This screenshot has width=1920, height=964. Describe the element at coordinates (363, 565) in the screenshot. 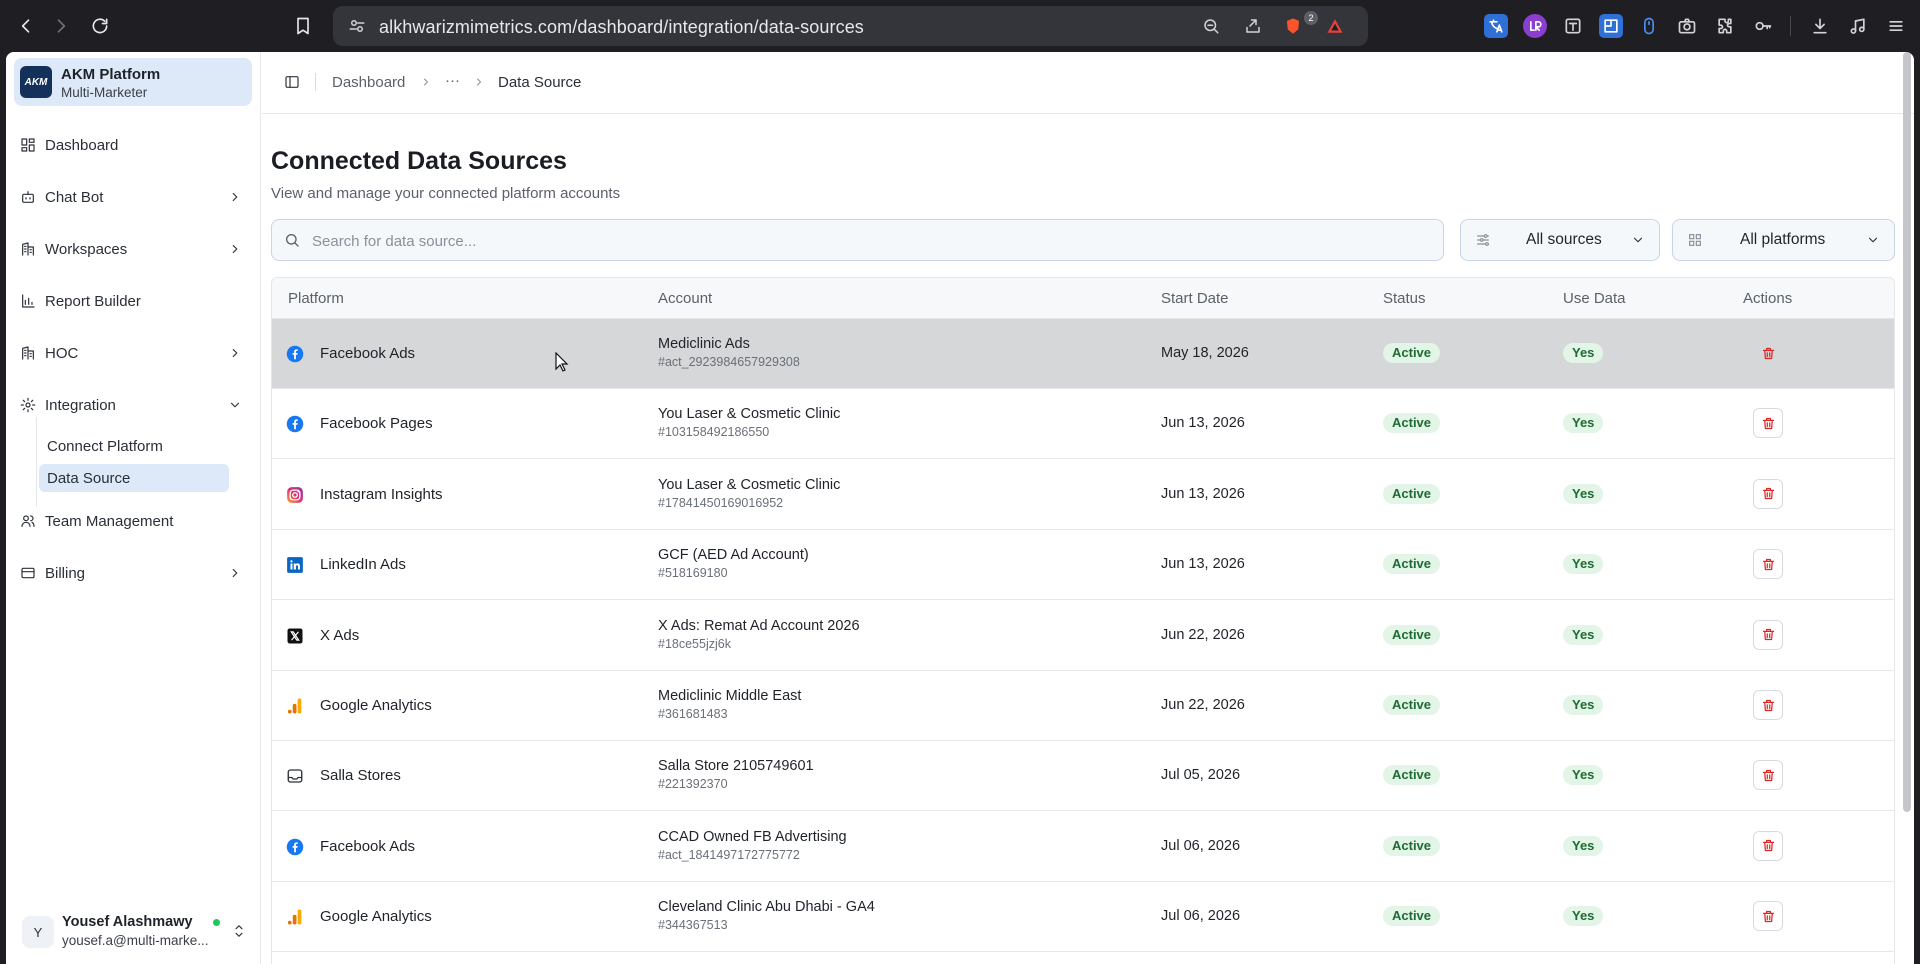

I see `platform-name: LinkedIn Ads` at that location.